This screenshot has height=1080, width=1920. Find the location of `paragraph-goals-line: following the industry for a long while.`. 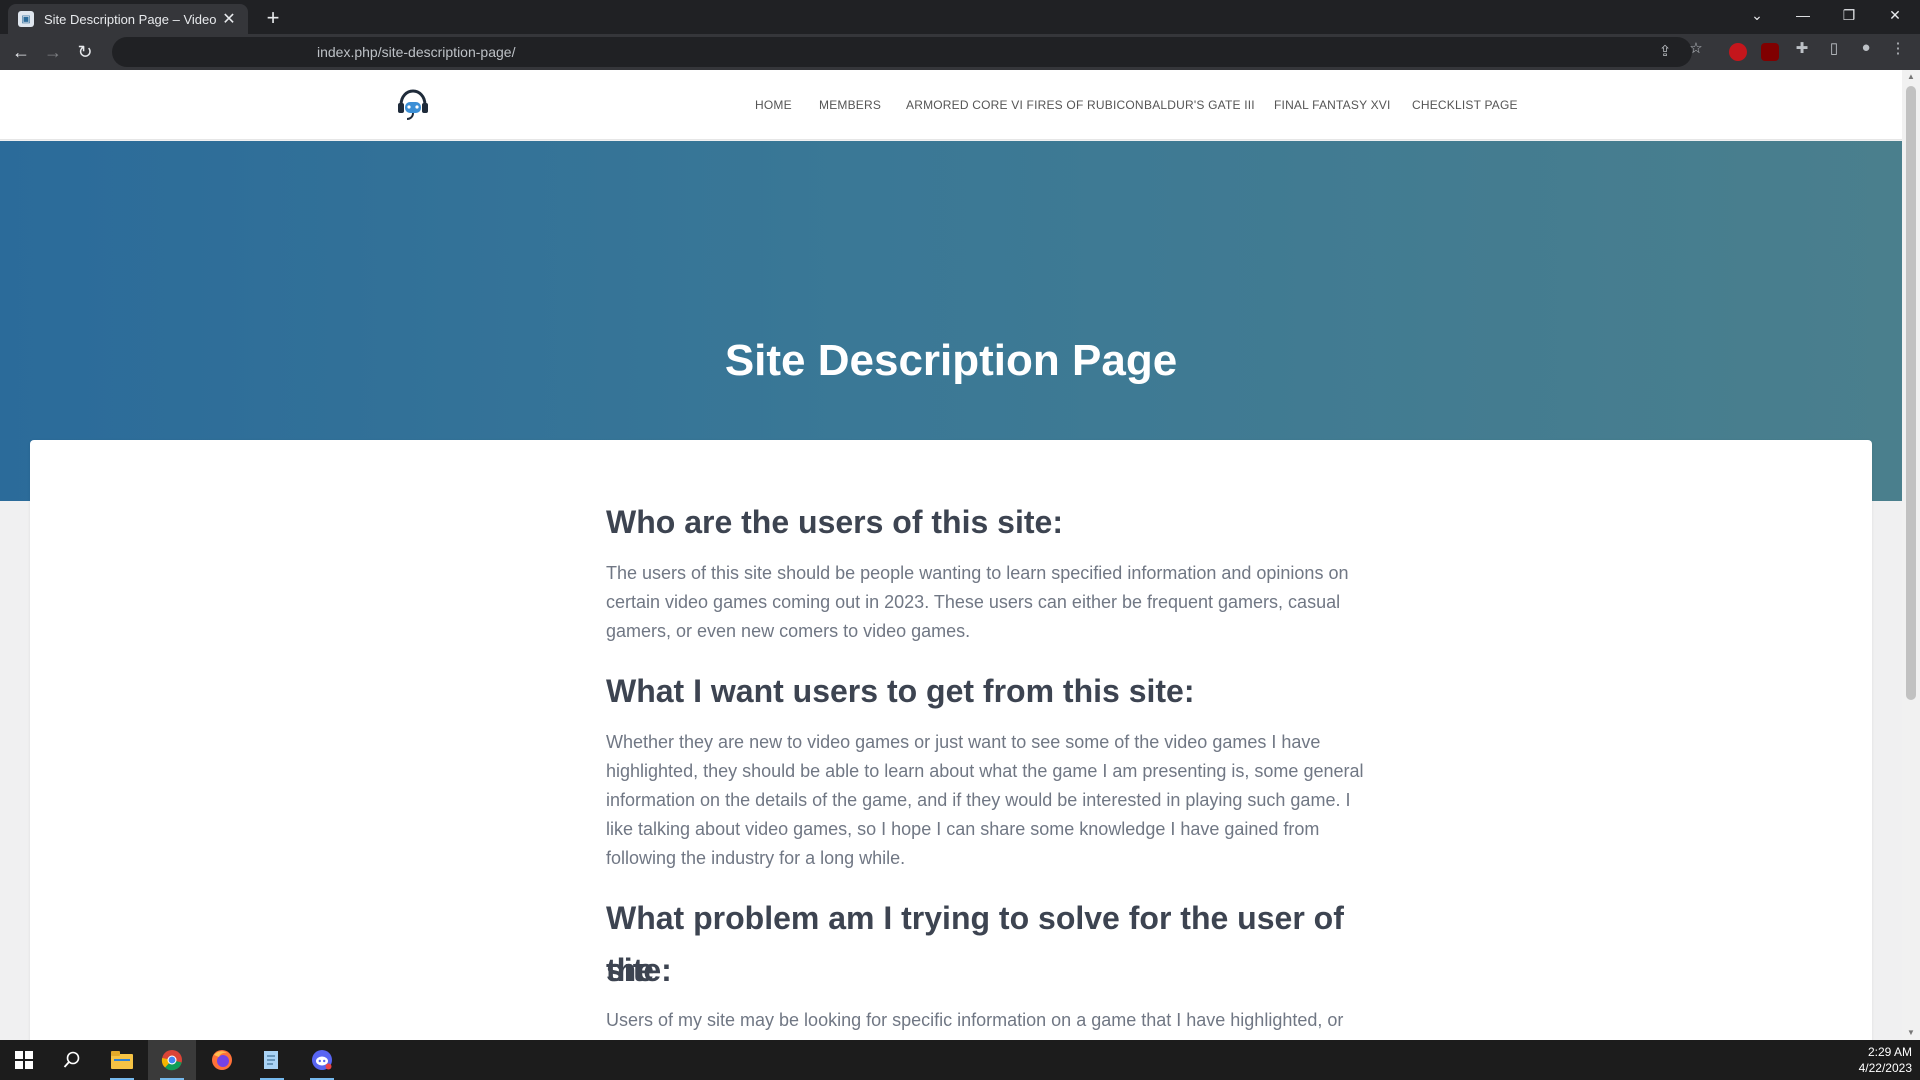

paragraph-goals-line: following the industry for a long while. is located at coordinates (756, 858).